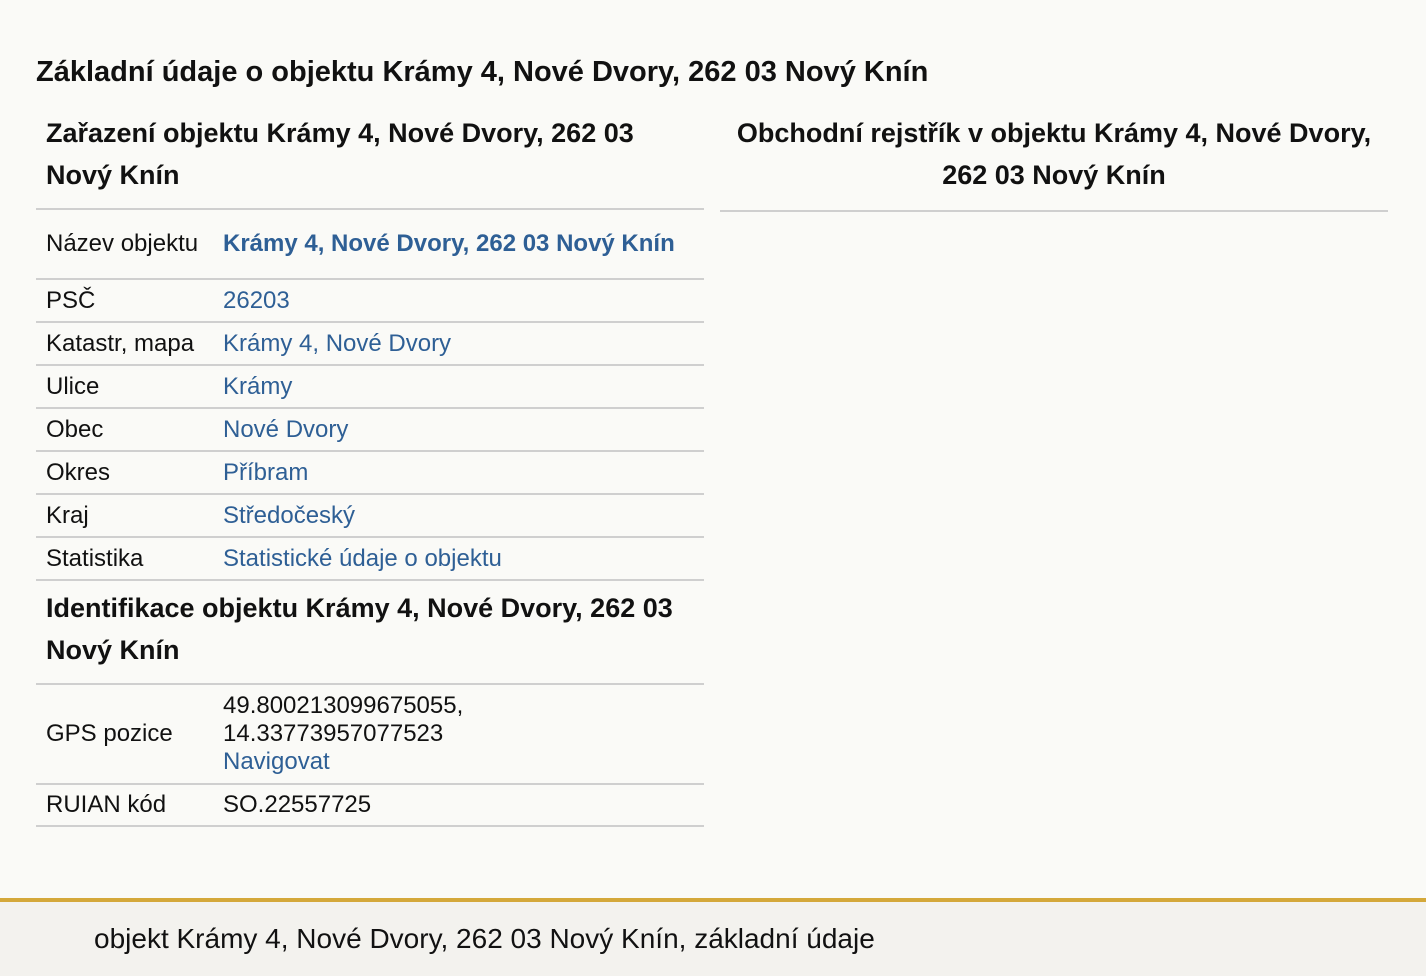  I want to click on table-row: Obec Nové Dvory, so click(370, 430).